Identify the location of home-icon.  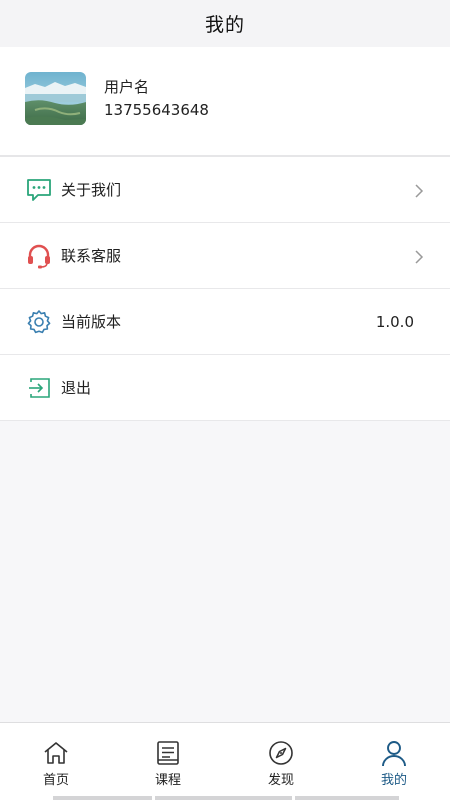
(56, 753).